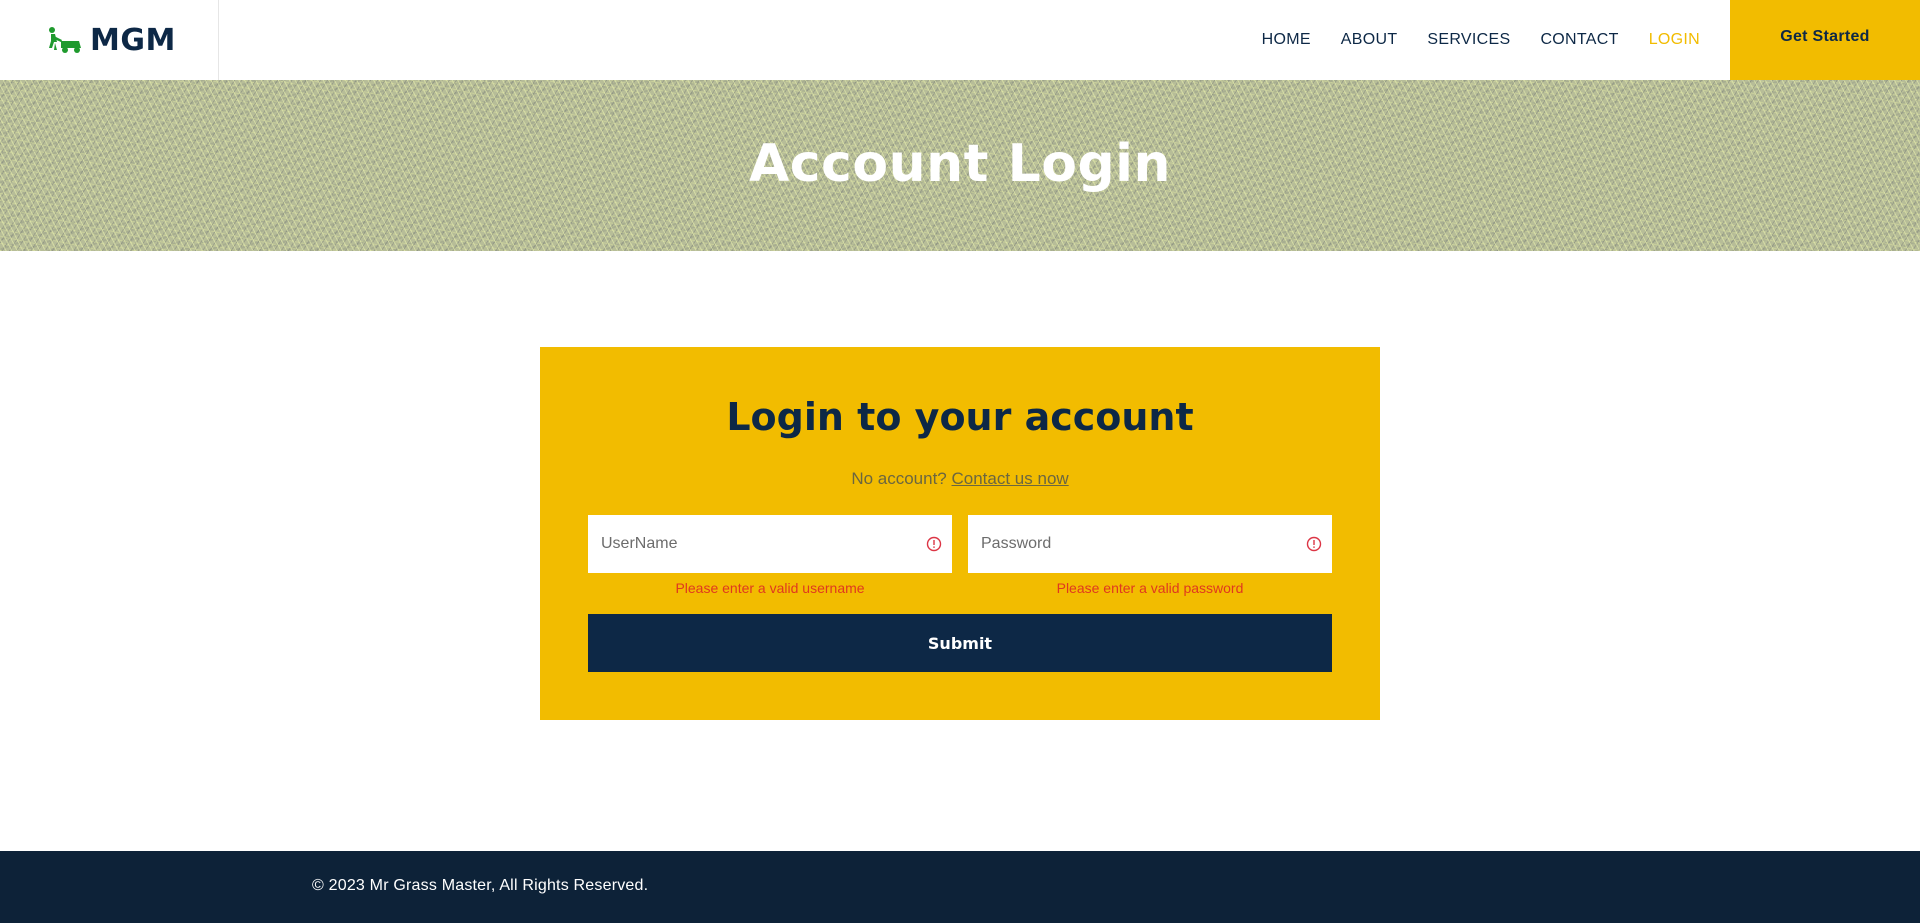 Image resolution: width=1920 pixels, height=923 pixels. Describe the element at coordinates (65, 40) in the screenshot. I see `lawn-mower-icon` at that location.